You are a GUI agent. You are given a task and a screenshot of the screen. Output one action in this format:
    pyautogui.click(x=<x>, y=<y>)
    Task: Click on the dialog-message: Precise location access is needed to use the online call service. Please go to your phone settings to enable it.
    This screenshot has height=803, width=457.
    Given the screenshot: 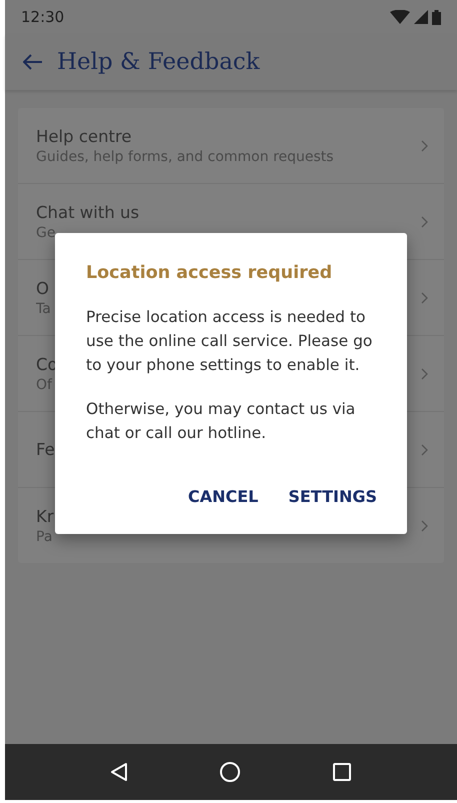 What is the action you would take?
    pyautogui.click(x=230, y=341)
    